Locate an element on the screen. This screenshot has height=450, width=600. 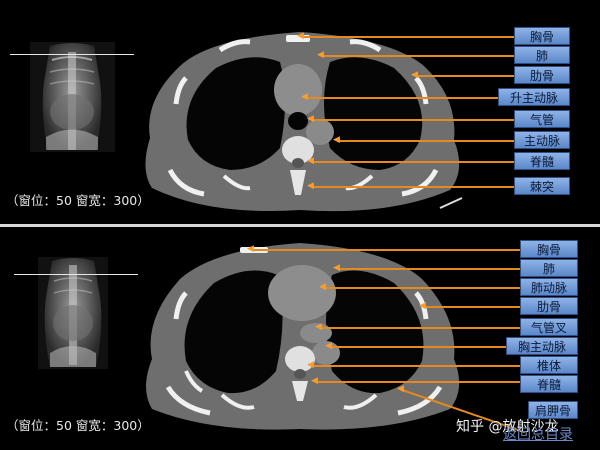
arrow-tip-lung-top: ◀ is located at coordinates (320, 55).